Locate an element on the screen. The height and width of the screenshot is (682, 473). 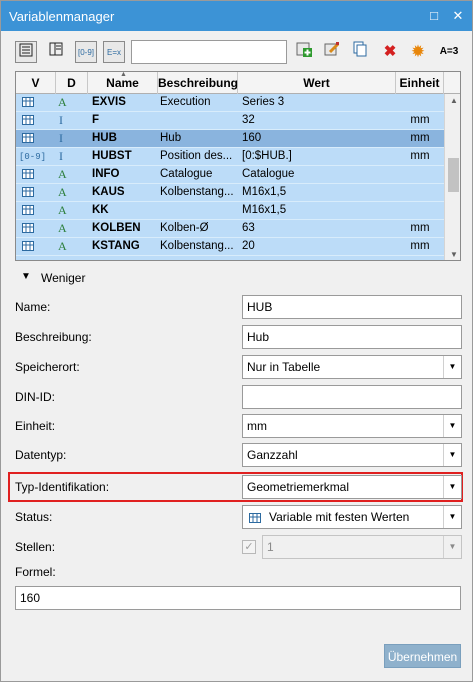
row-value: 32 is located at coordinates (248, 120).